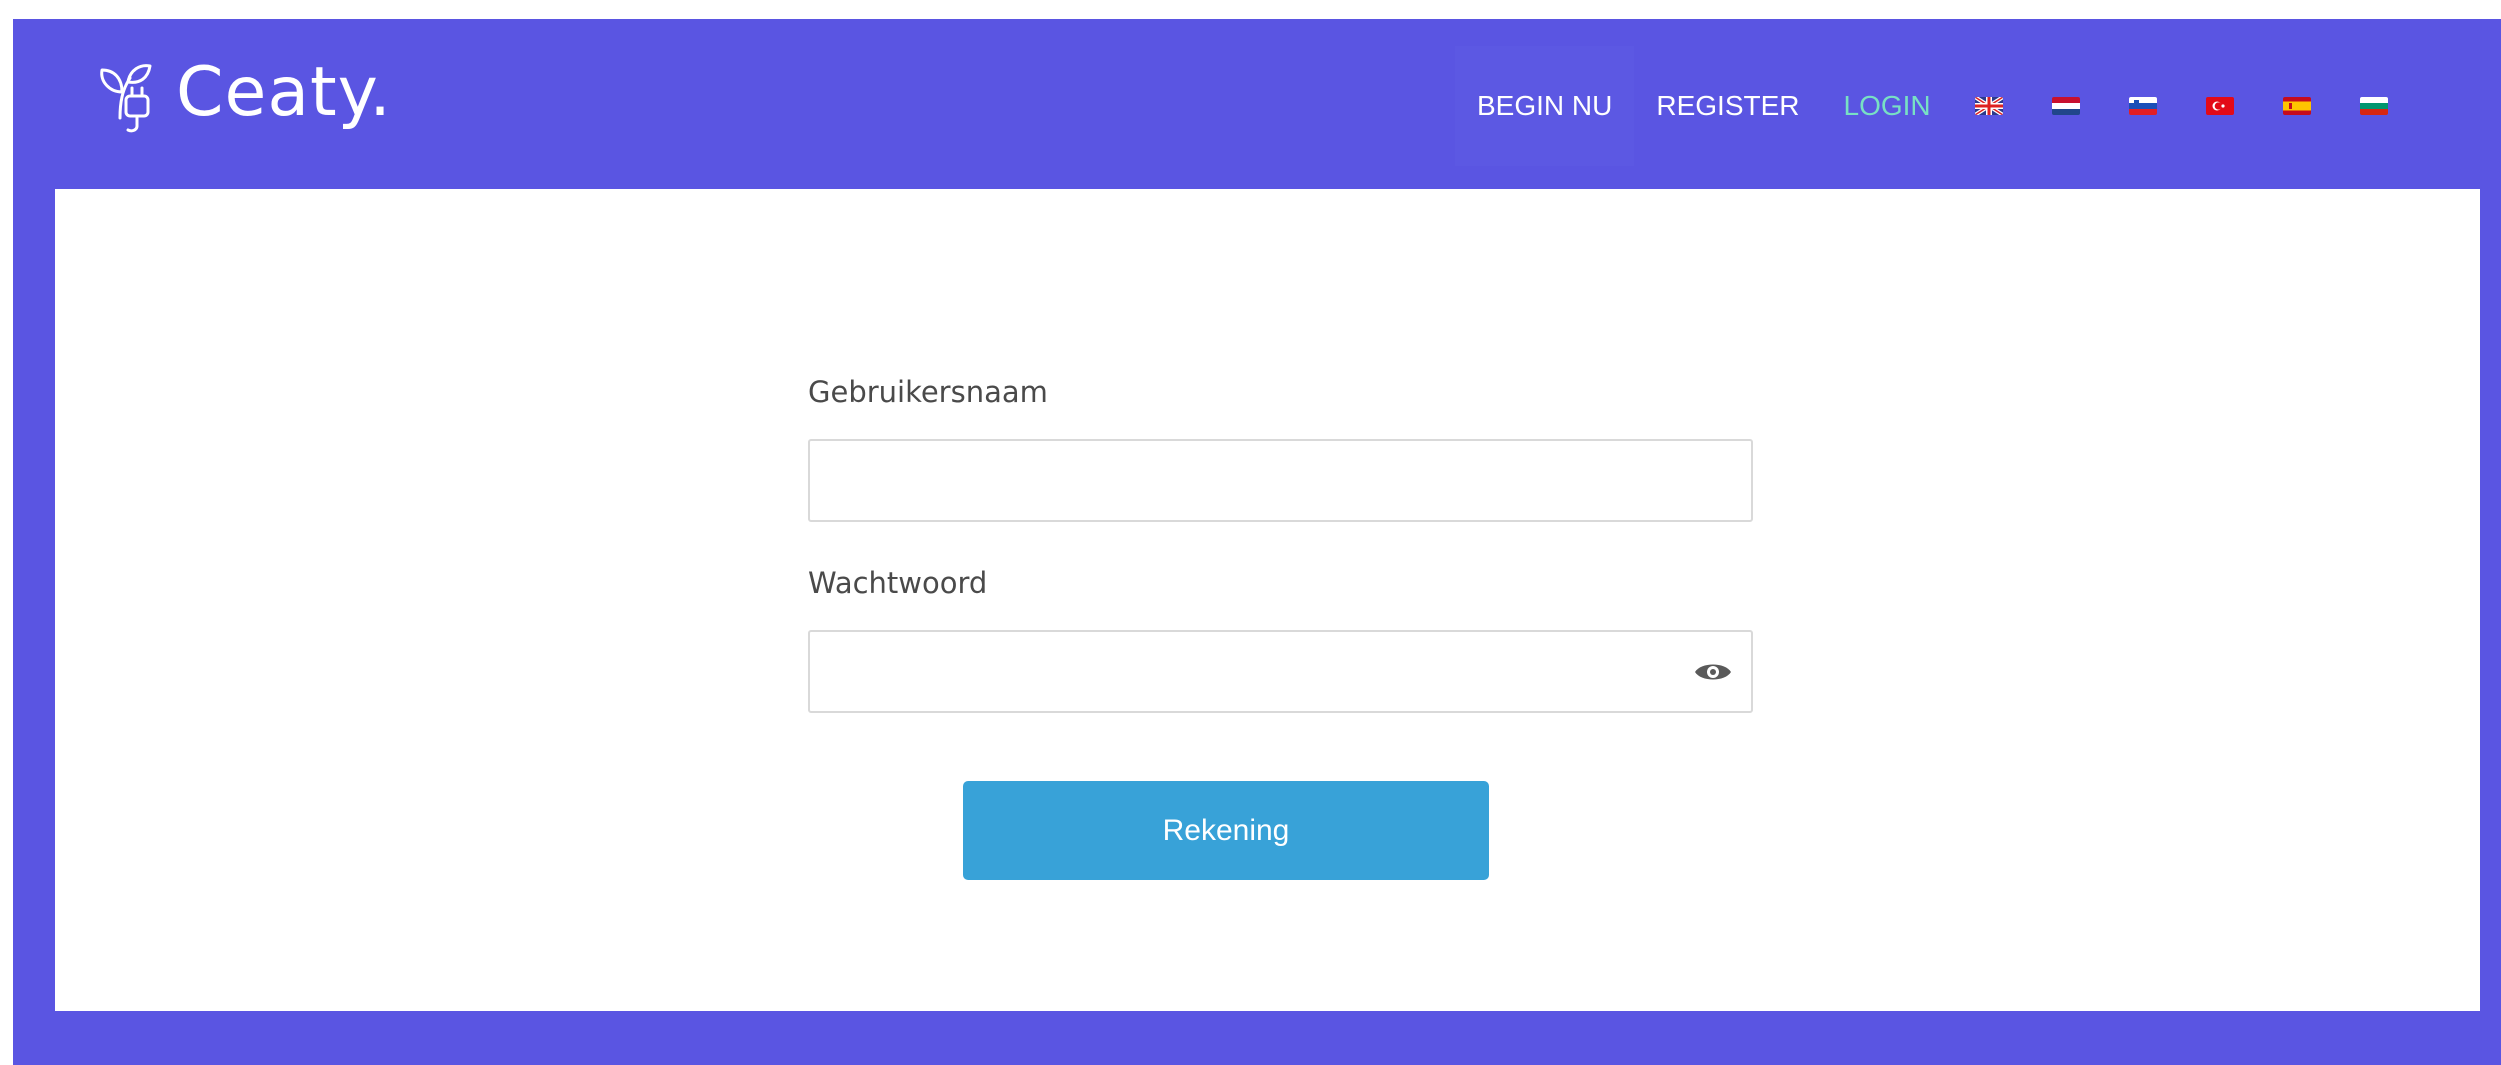 This screenshot has width=2501, height=1065. I want to click on username-input, so click(1280, 480).